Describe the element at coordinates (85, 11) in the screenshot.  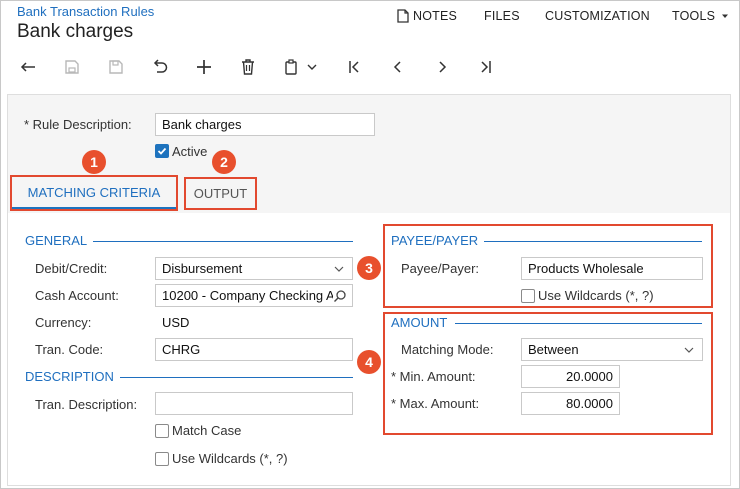
I see `breadcrumb: Bank Transaction Rules` at that location.